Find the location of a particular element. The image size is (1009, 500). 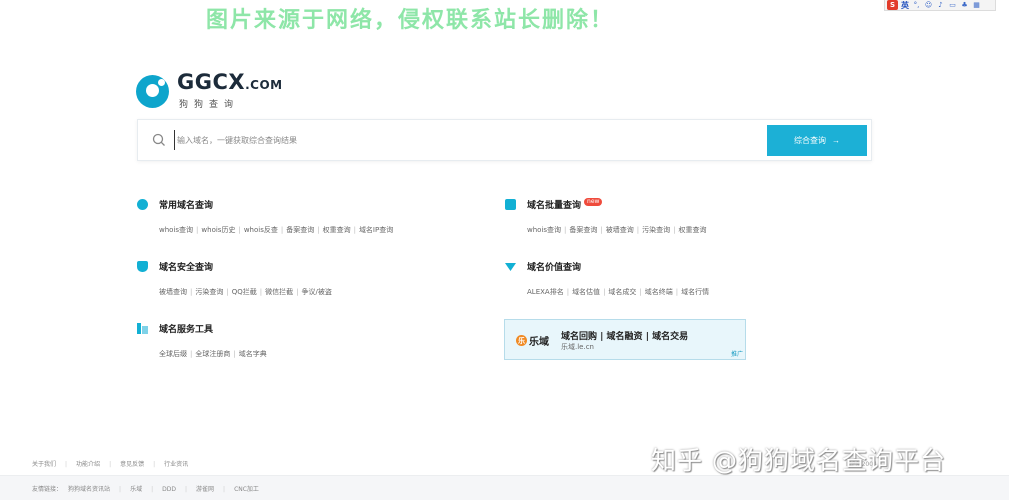

zhihu-watermark: 知乎 @狗狗域名查询平台 is located at coordinates (798, 460).